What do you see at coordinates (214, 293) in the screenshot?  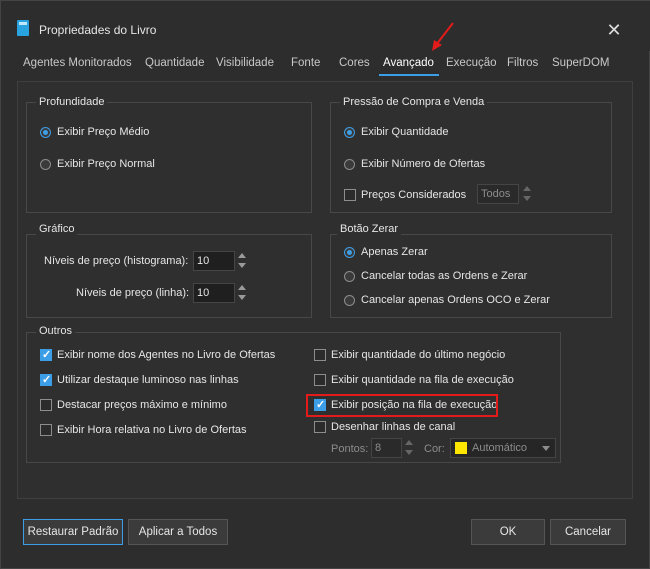 I see `niveis-linha-input: 10` at bounding box center [214, 293].